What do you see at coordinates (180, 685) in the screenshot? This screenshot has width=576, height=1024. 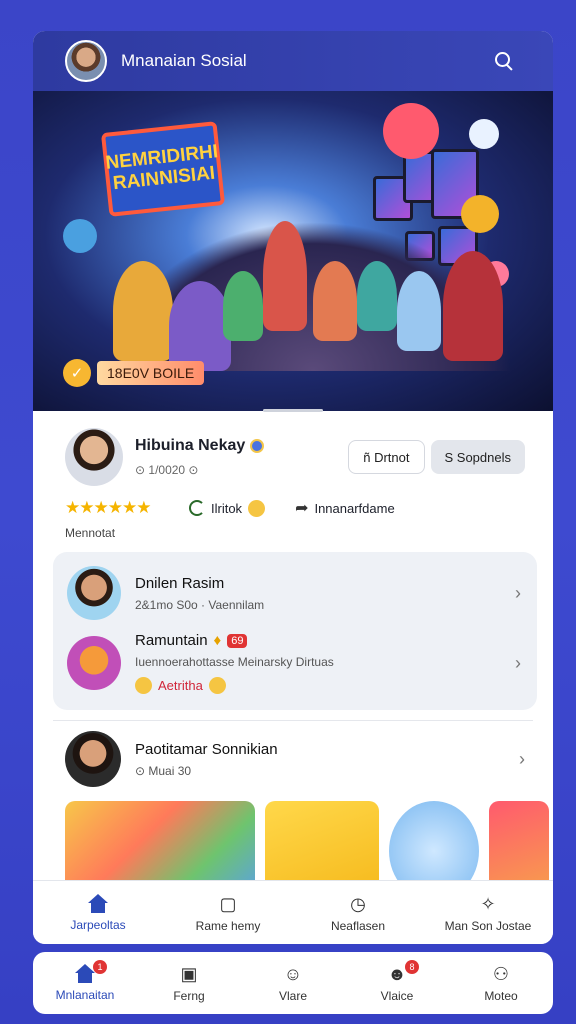 I see `reaction-label: Aetritha` at bounding box center [180, 685].